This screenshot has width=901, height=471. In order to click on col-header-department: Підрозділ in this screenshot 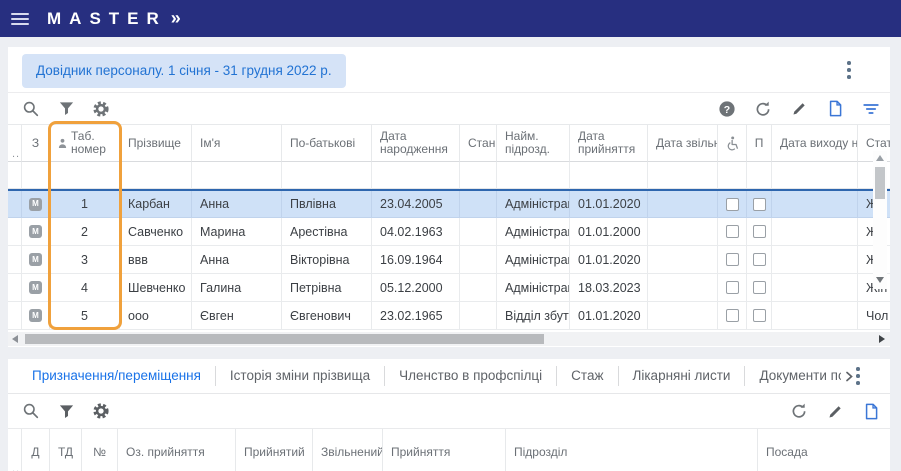, I will do `click(632, 450)`.